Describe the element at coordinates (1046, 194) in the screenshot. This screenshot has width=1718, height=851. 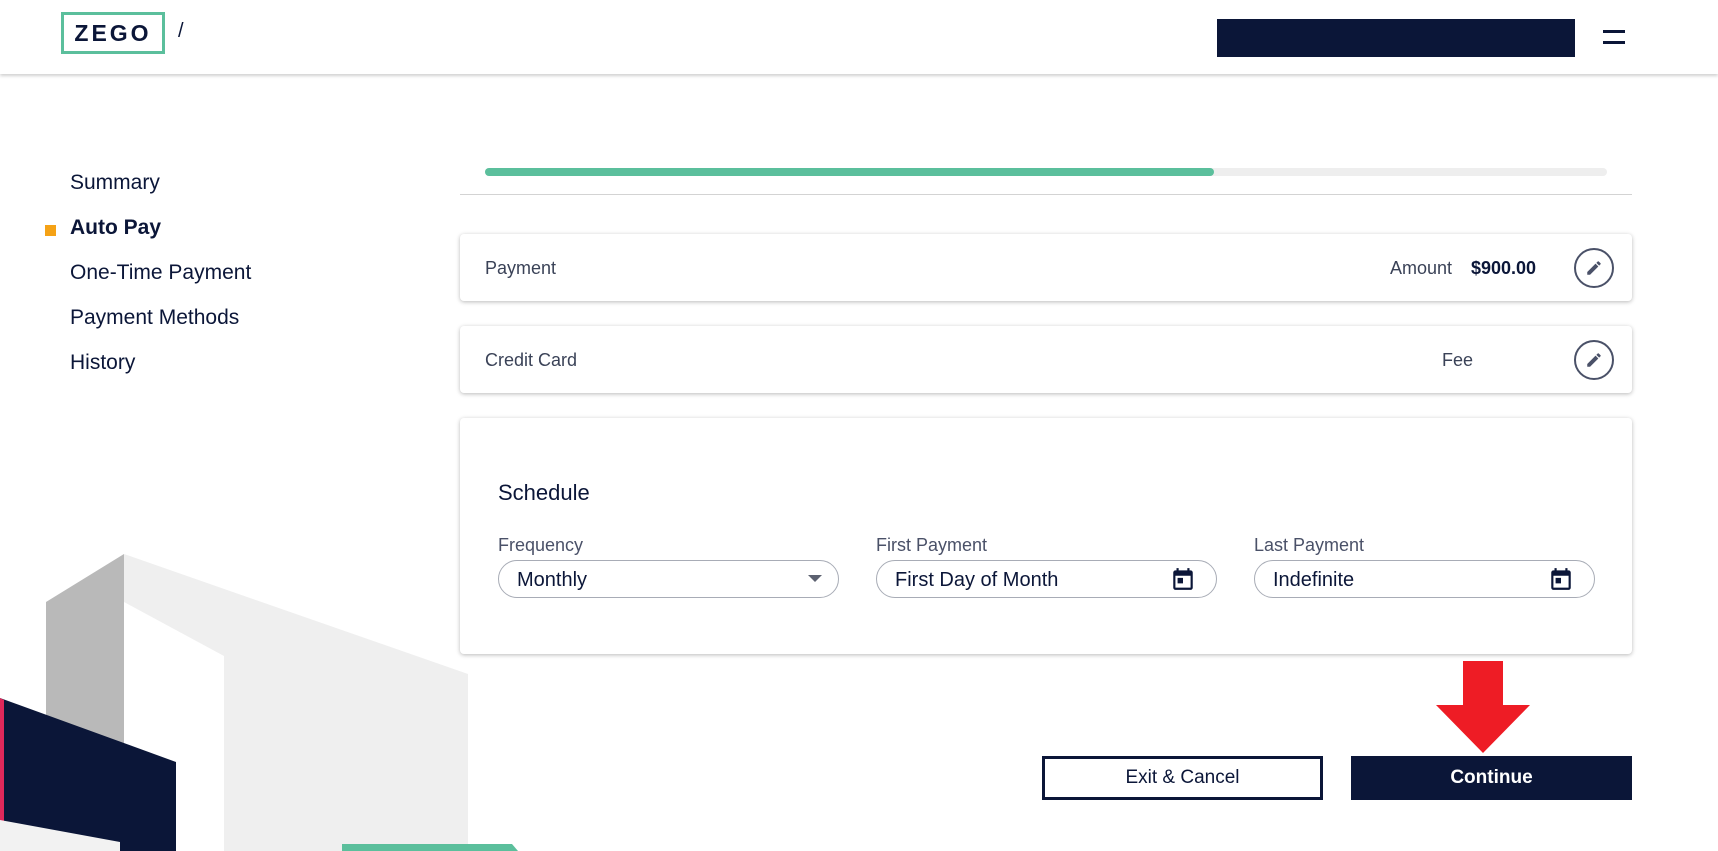
I see `section-divider` at that location.